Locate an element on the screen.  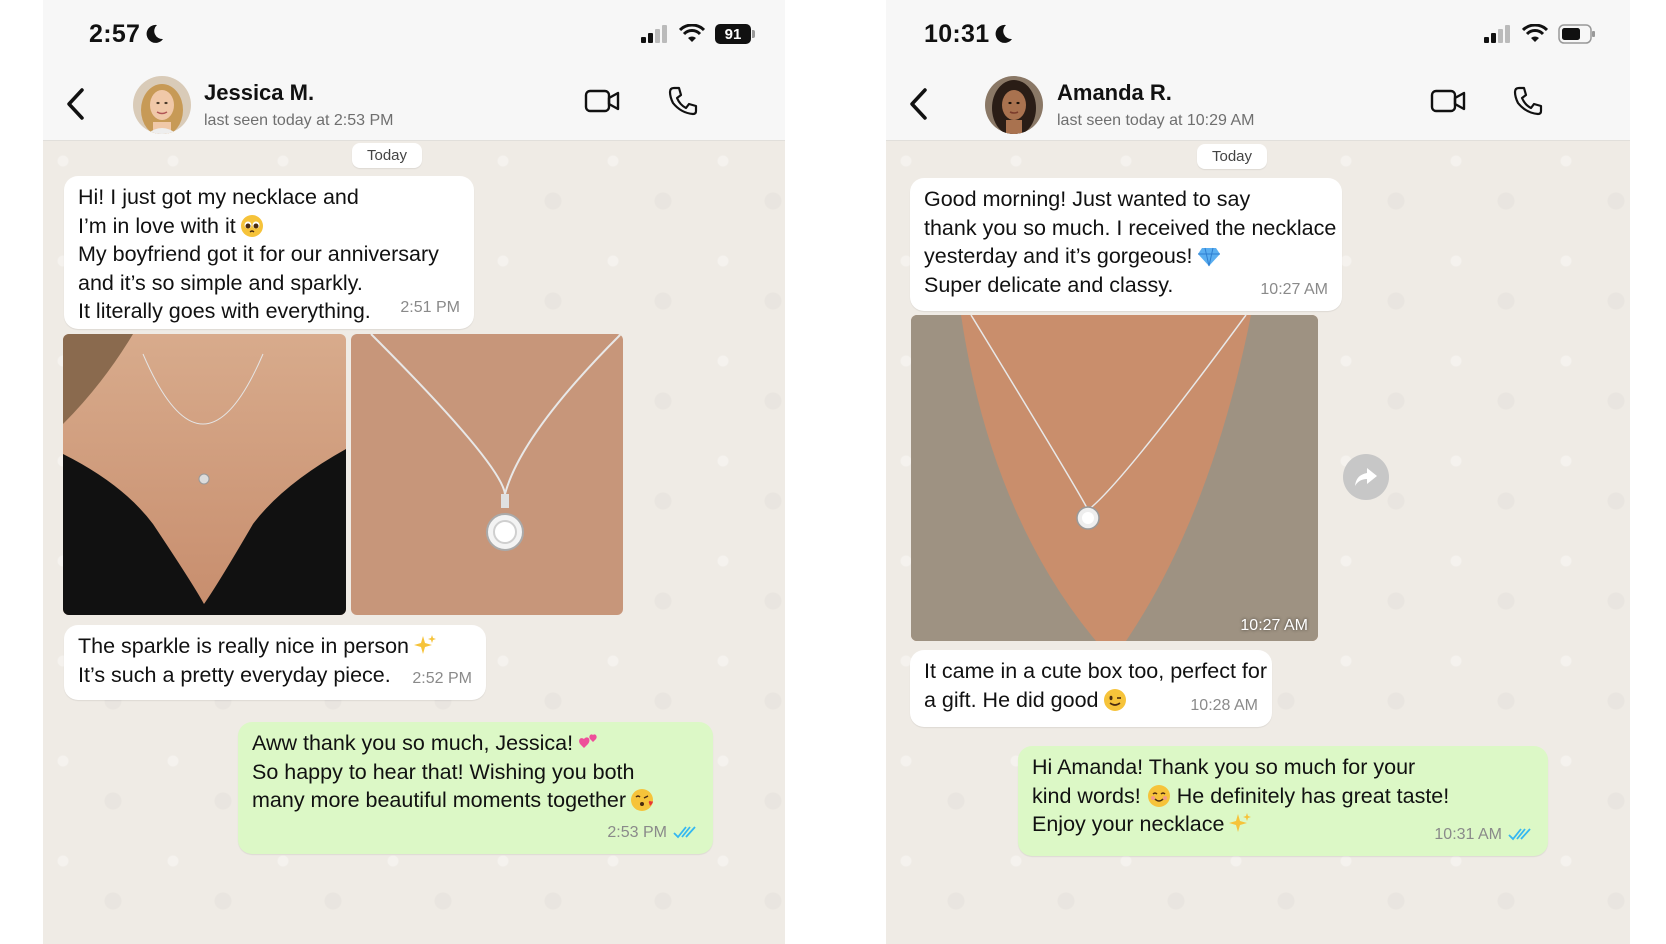
last-seen-status: last seen today at 10:29 AM is located at coordinates (1156, 120).